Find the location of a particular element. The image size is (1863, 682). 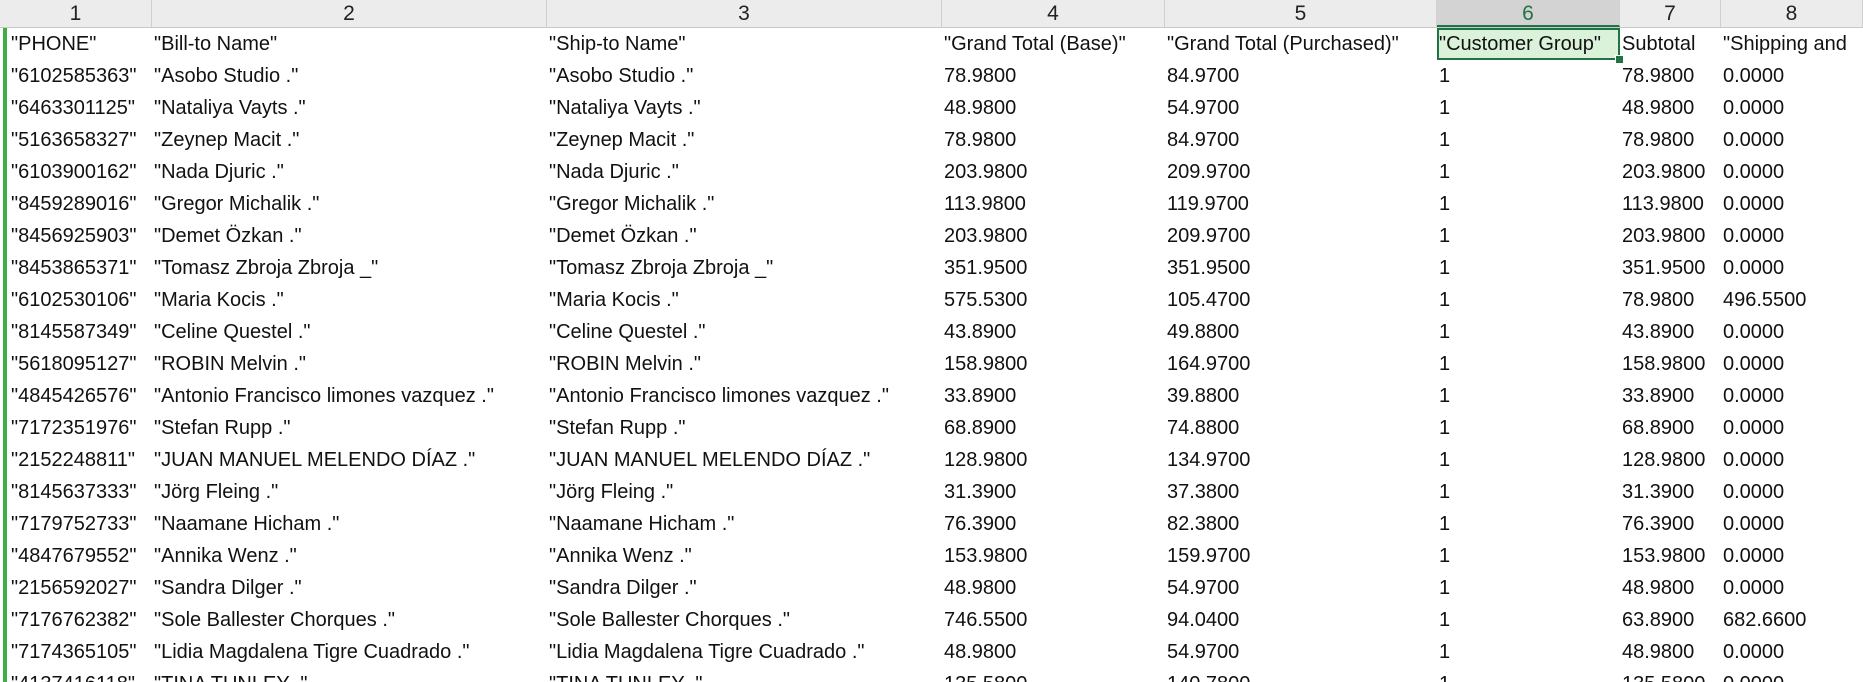

column-header-8: 8 is located at coordinates (1792, 13).